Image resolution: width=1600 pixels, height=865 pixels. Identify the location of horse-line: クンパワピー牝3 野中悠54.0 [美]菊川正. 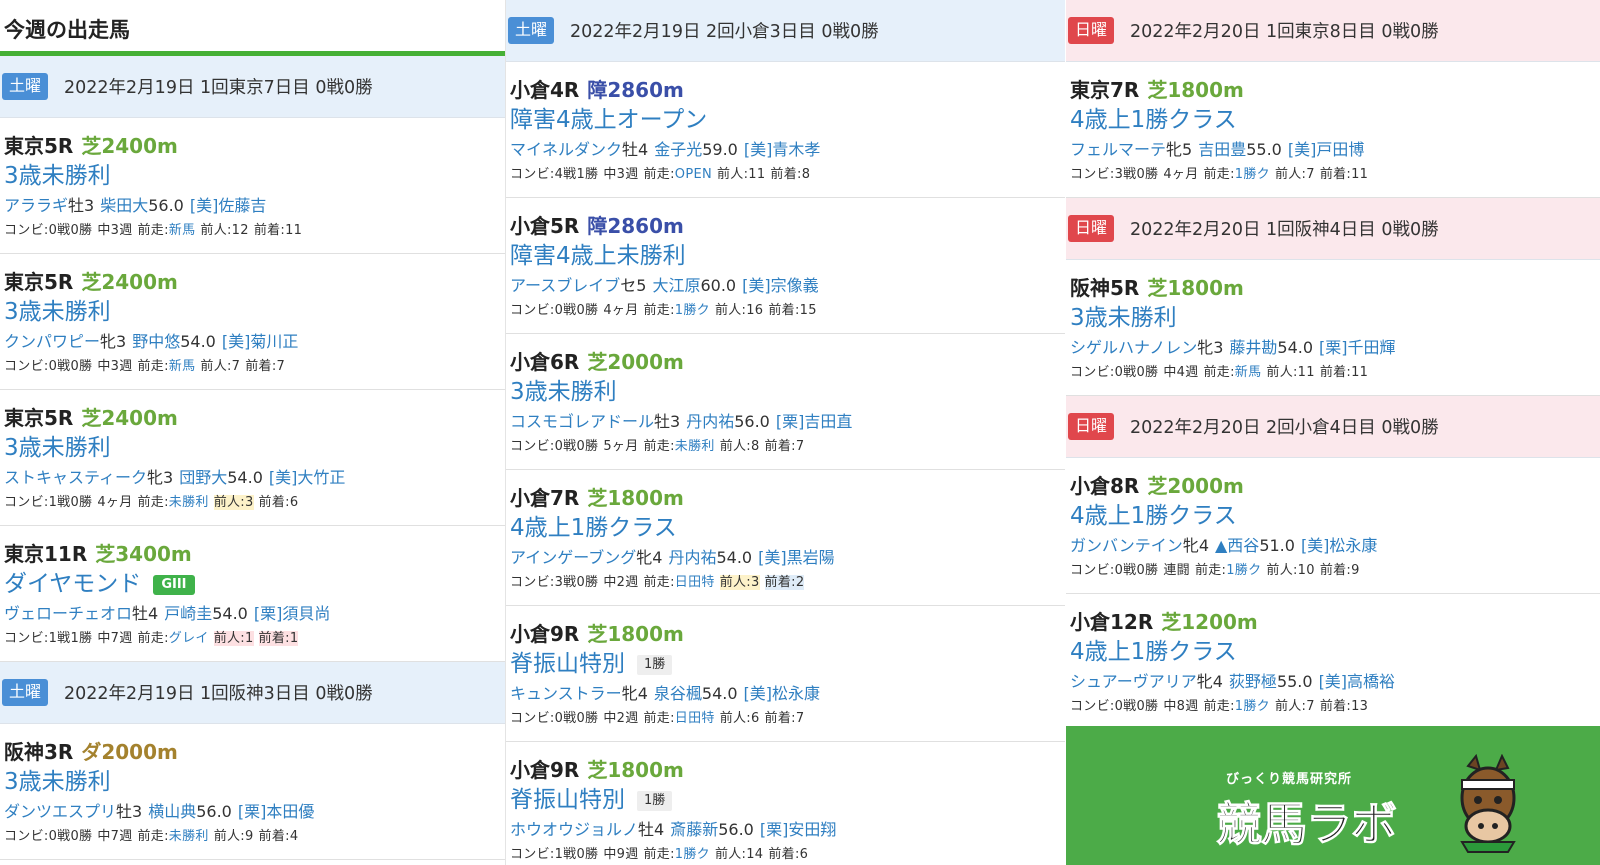
(254, 341).